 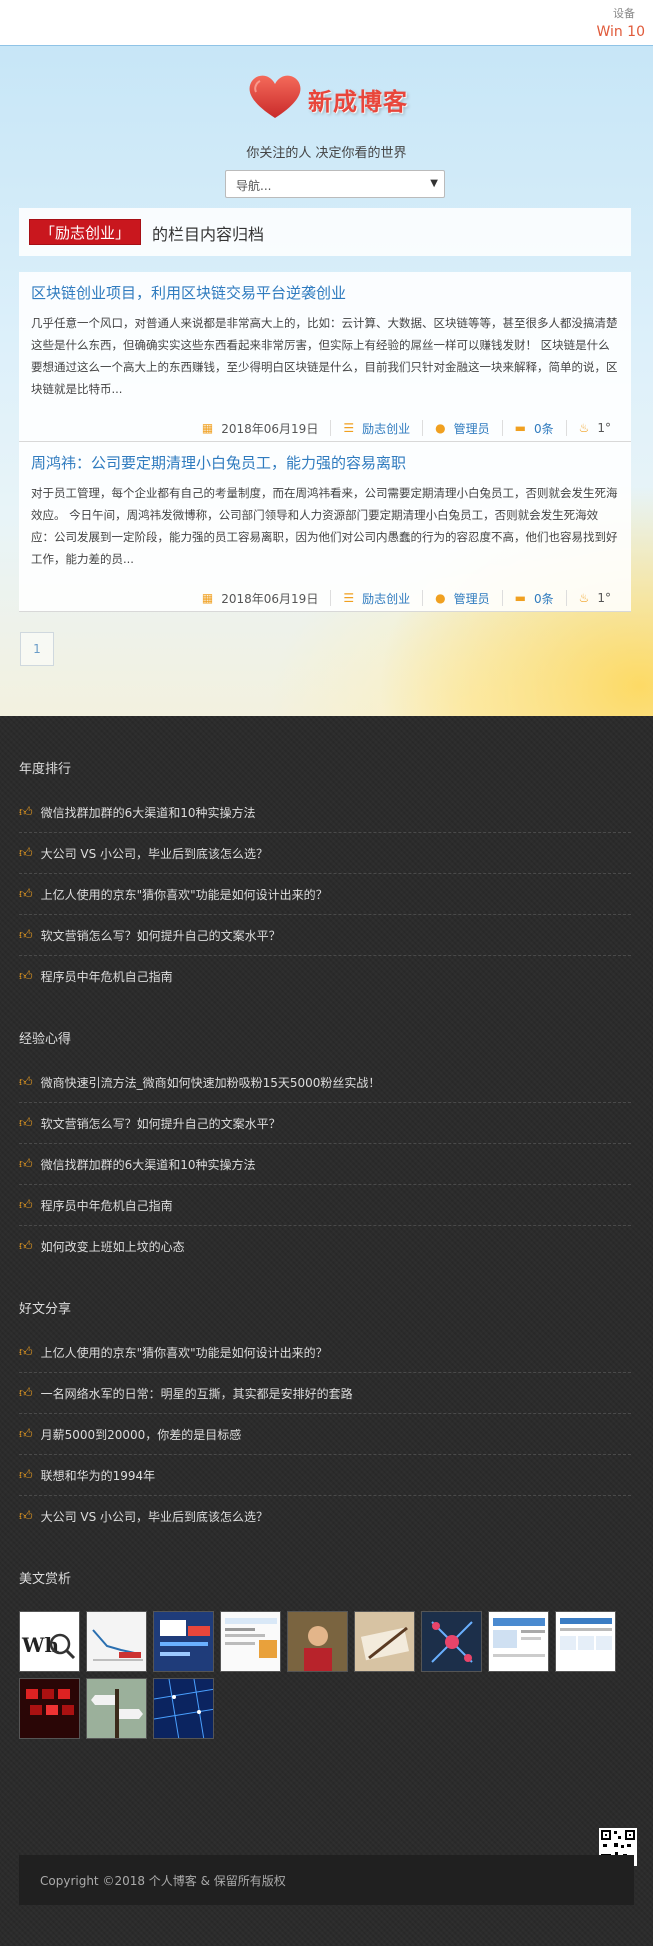 I want to click on article-title-link: 周鸿祎：公司要定期清理小白兔员工，能力强的容易离职, so click(x=218, y=462).